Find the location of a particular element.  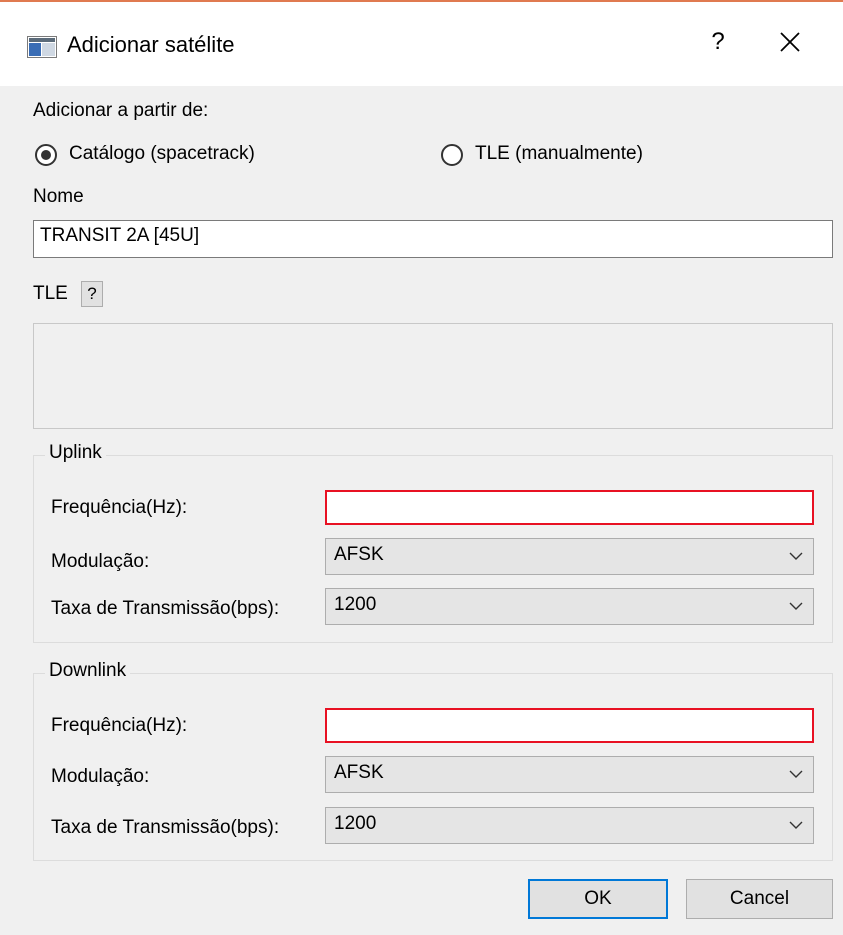

uplink-frequency-label: Frequência(Hz): is located at coordinates (119, 507).